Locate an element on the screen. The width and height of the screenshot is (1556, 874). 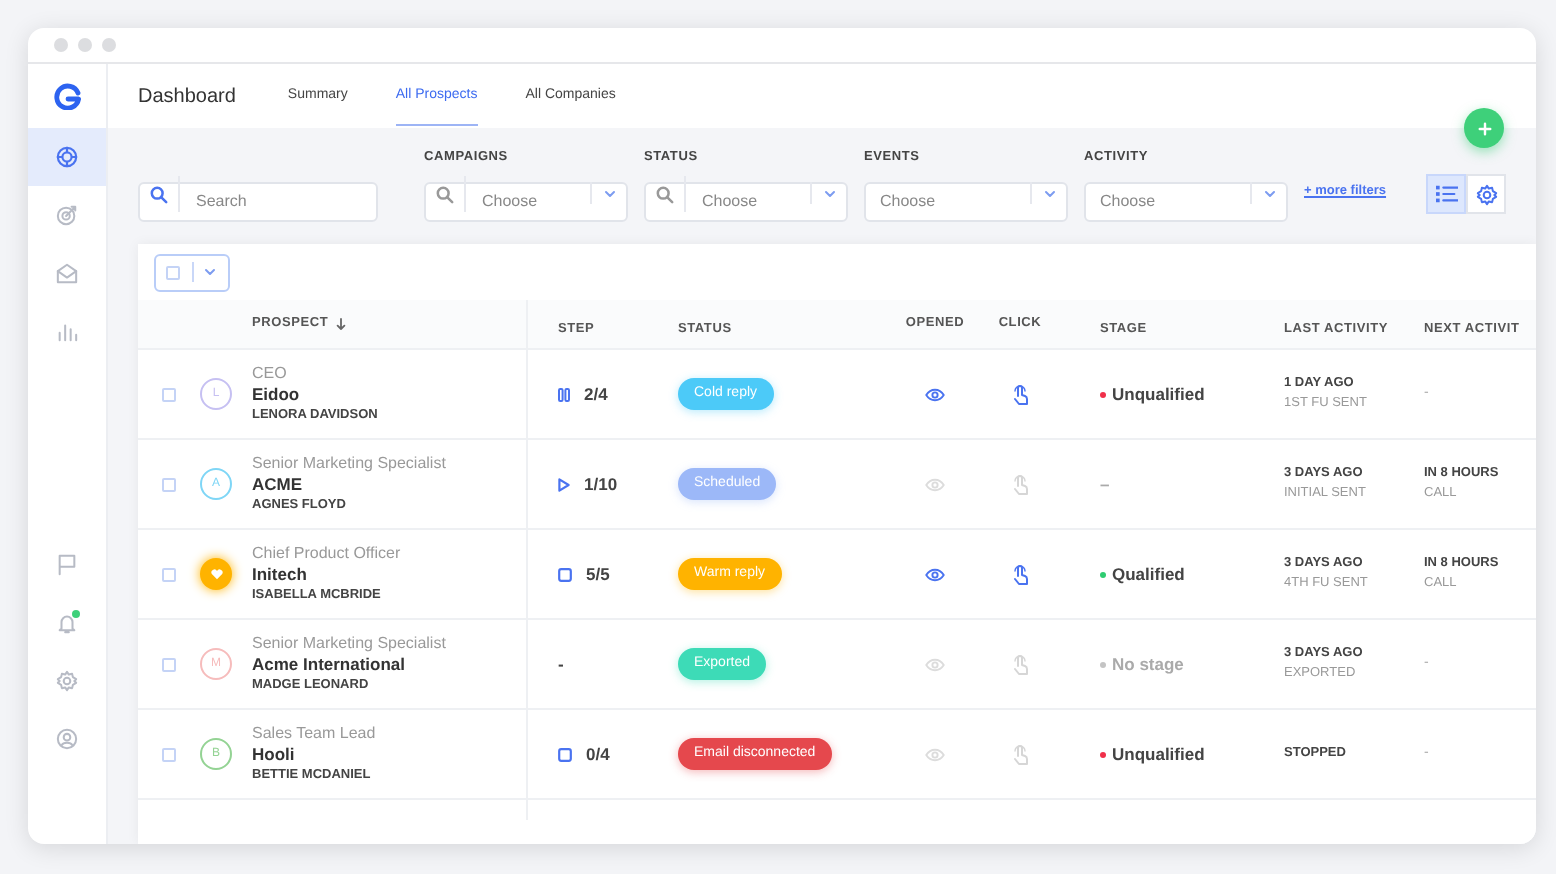
list-icon is located at coordinates (1446, 194).